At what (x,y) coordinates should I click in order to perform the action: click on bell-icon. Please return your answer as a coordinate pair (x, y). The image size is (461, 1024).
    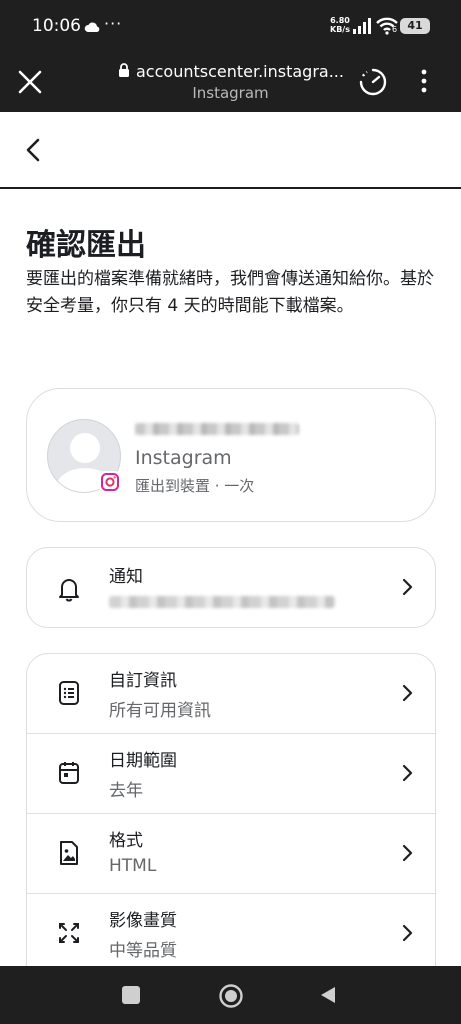
    Looking at the image, I should click on (69, 591).